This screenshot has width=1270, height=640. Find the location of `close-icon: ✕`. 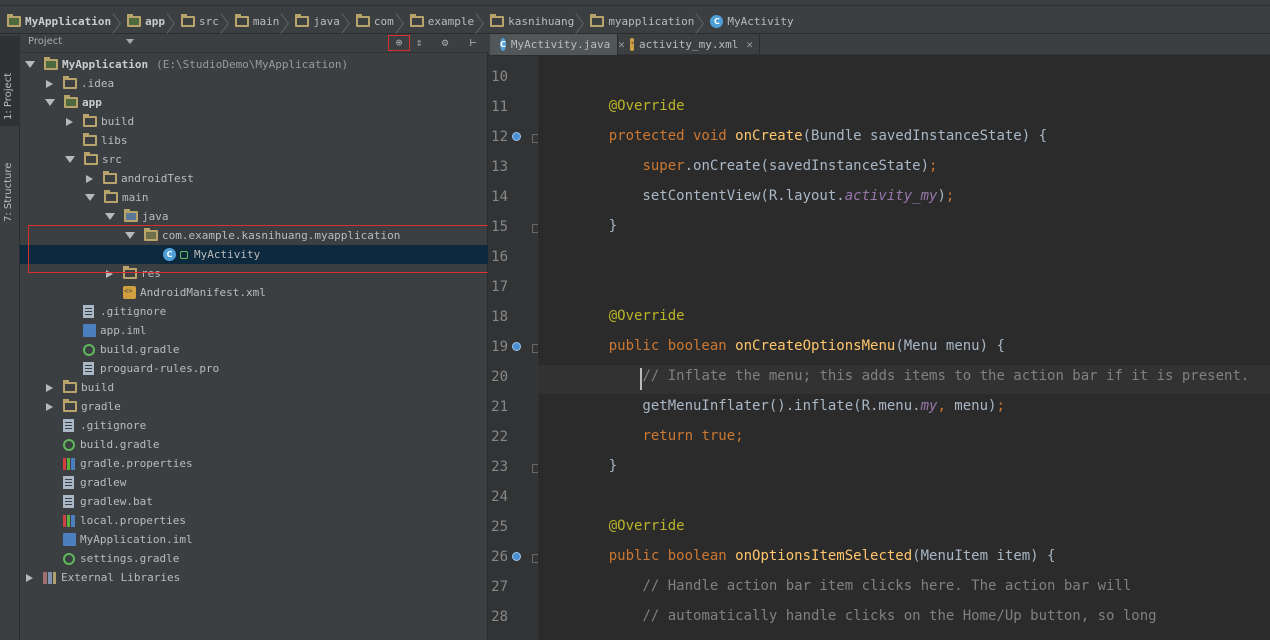

close-icon: ✕ is located at coordinates (749, 44).